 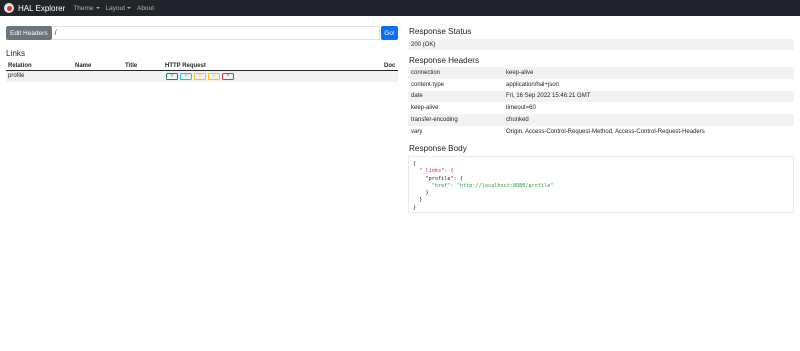 I want to click on response-body-title: Response Body, so click(x=438, y=148).